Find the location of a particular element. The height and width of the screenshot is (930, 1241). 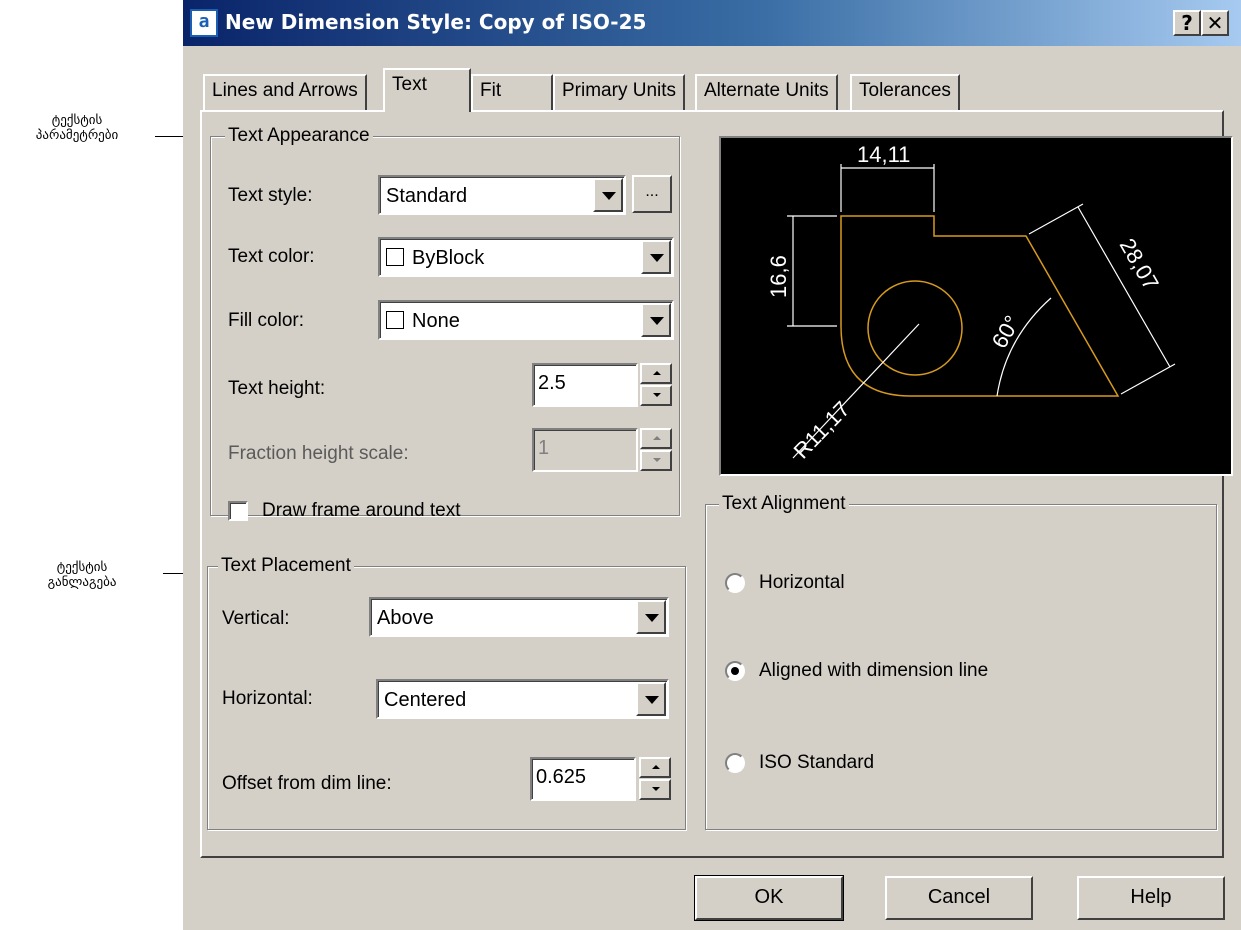

cancel-button: Cancel is located at coordinates (959, 898).